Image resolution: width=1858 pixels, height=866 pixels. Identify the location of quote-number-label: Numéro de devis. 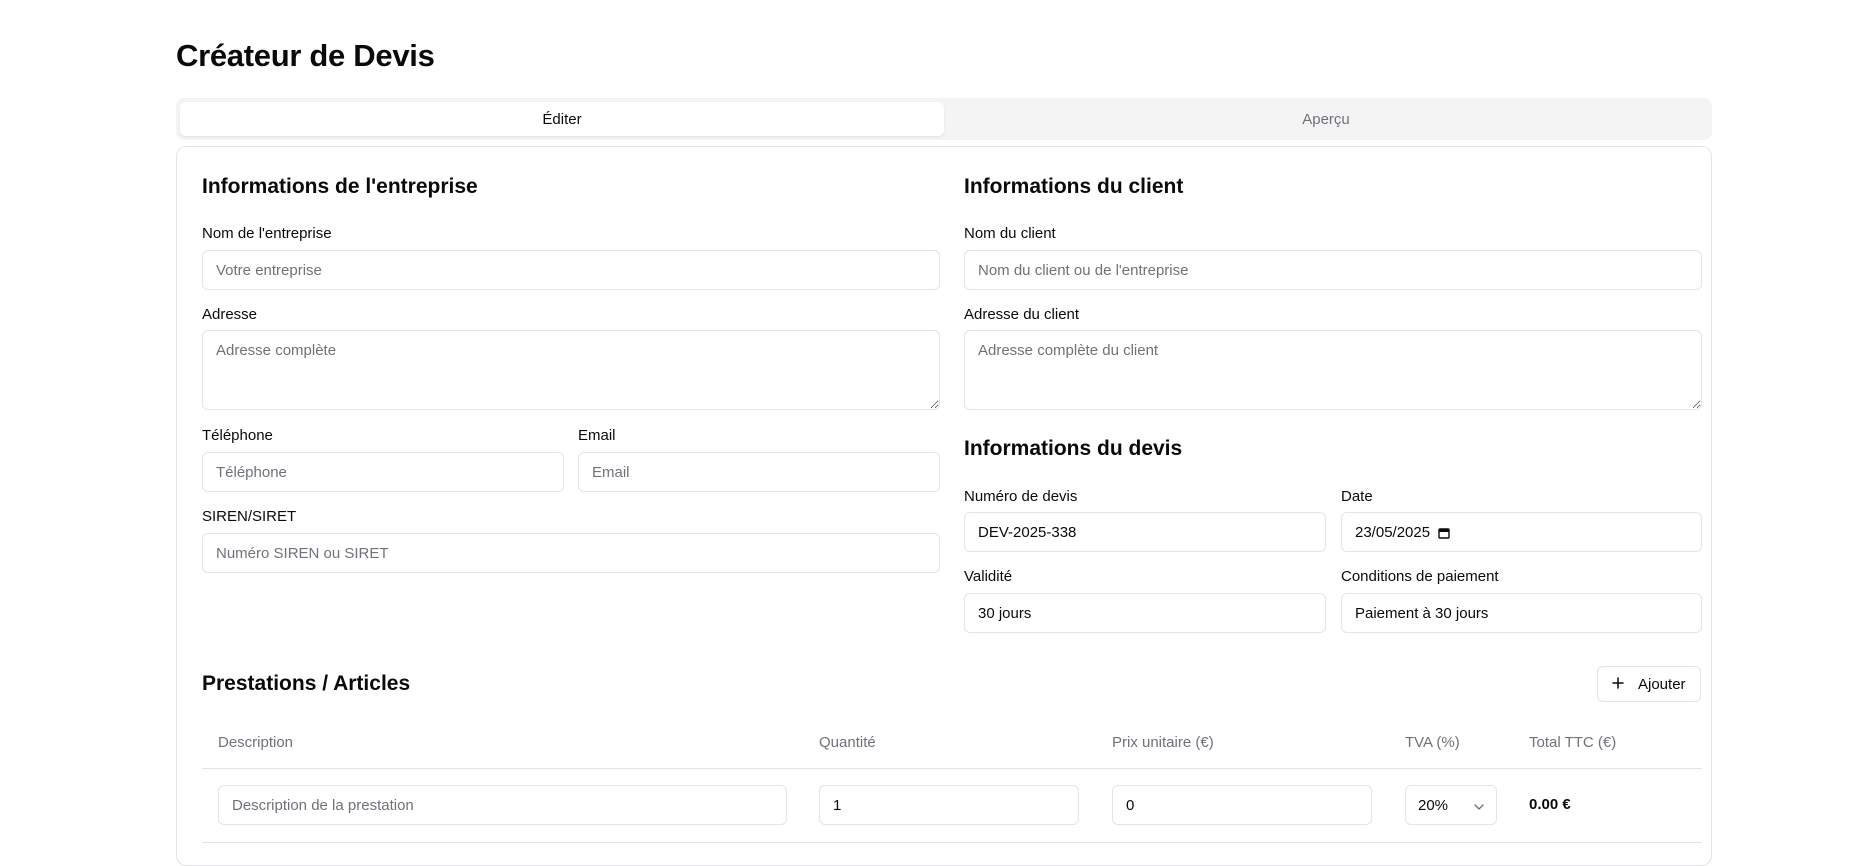
(1021, 496).